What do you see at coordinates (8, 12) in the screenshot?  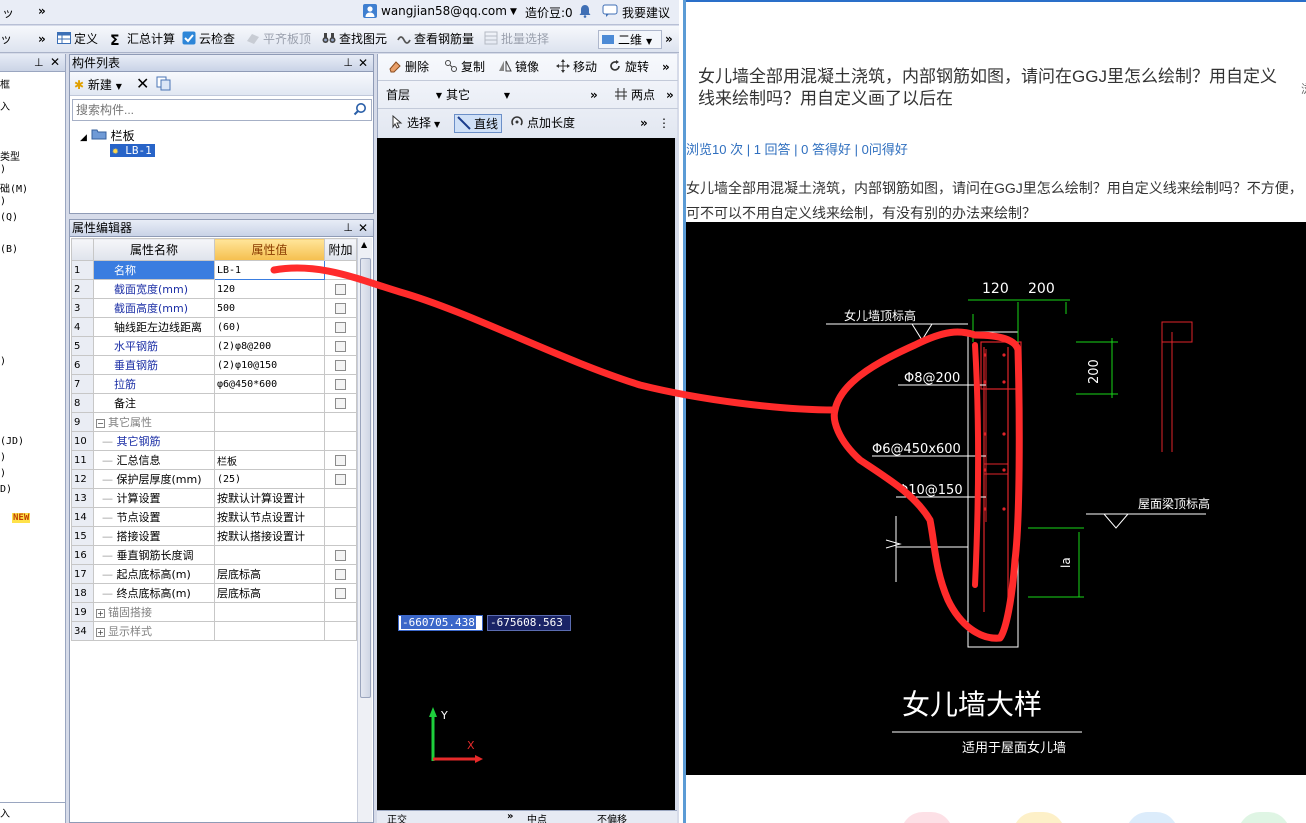 I see `titlebar-left-glyph: ッ` at bounding box center [8, 12].